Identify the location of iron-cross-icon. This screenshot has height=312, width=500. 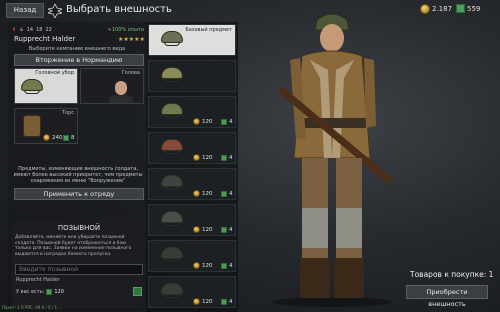
(55, 11).